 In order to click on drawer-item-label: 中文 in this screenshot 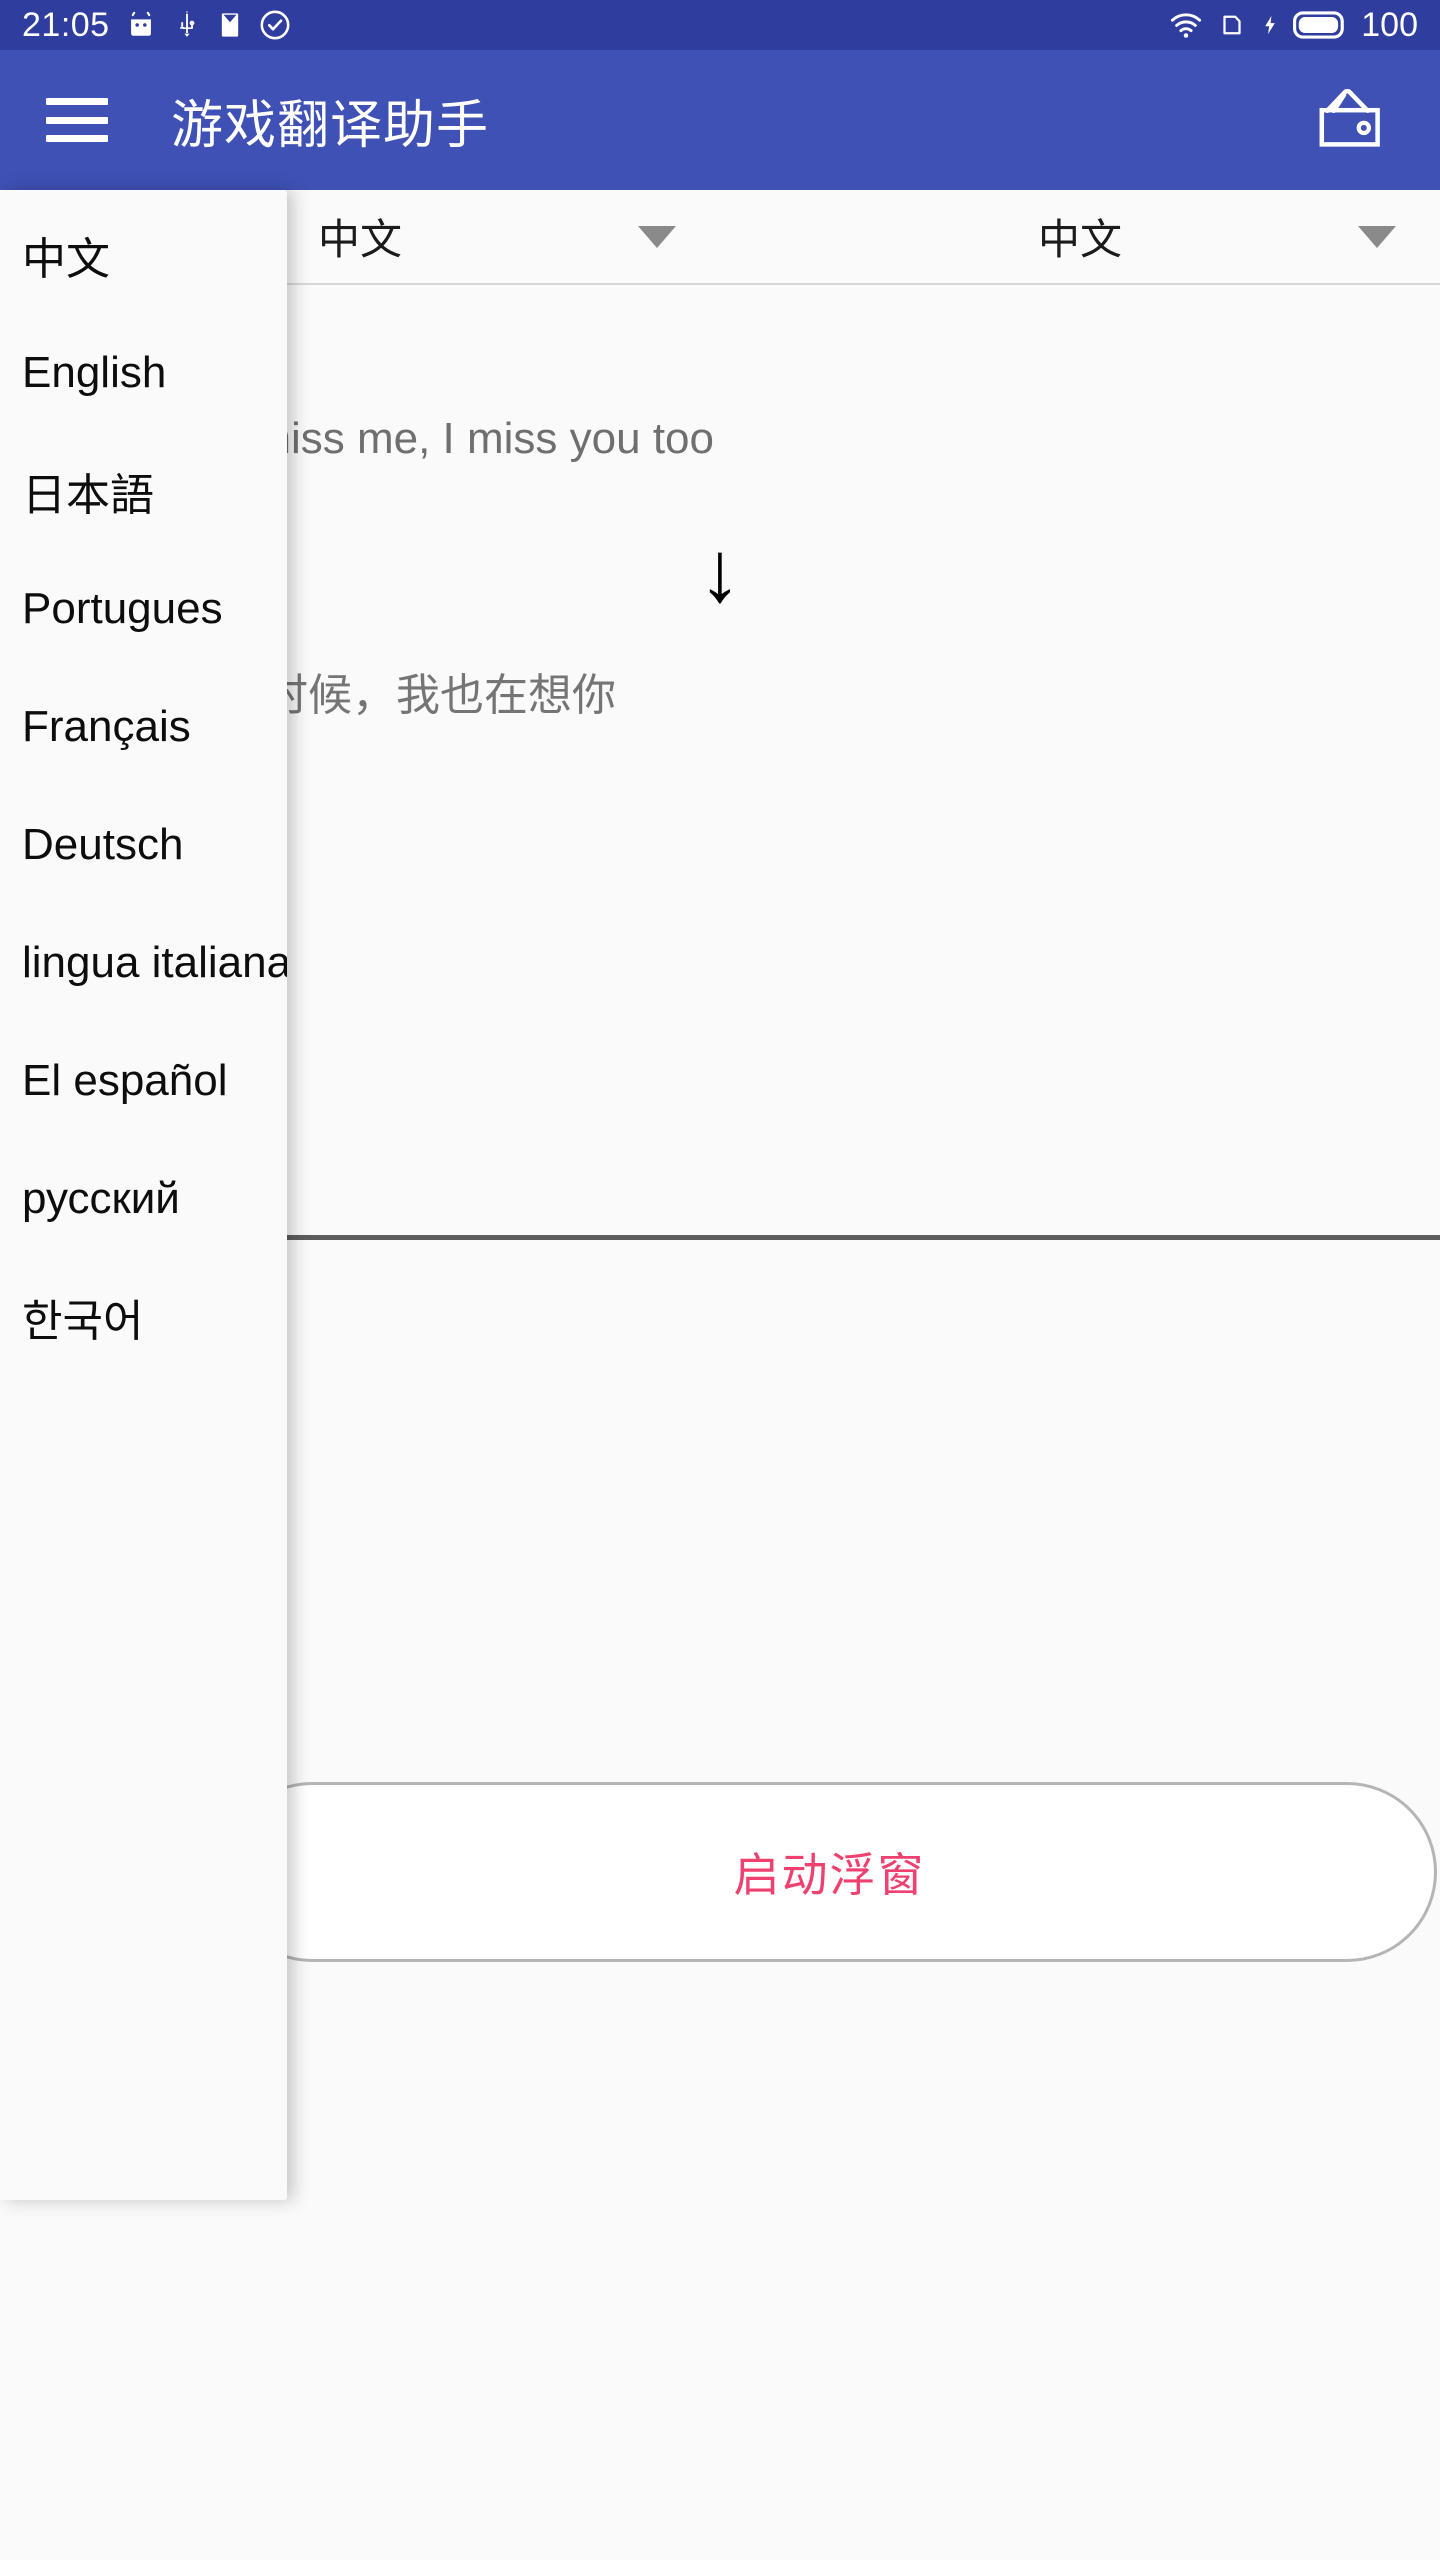, I will do `click(66, 259)`.